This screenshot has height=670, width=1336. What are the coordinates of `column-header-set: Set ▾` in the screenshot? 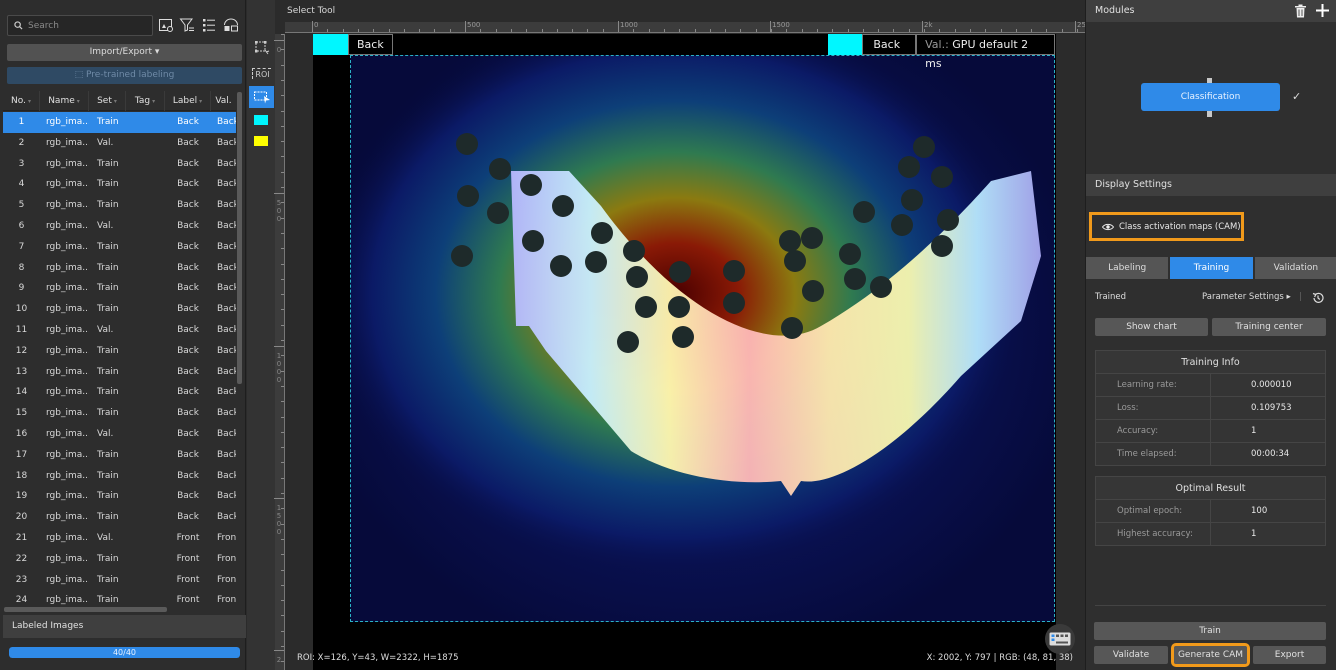 It's located at (107, 101).